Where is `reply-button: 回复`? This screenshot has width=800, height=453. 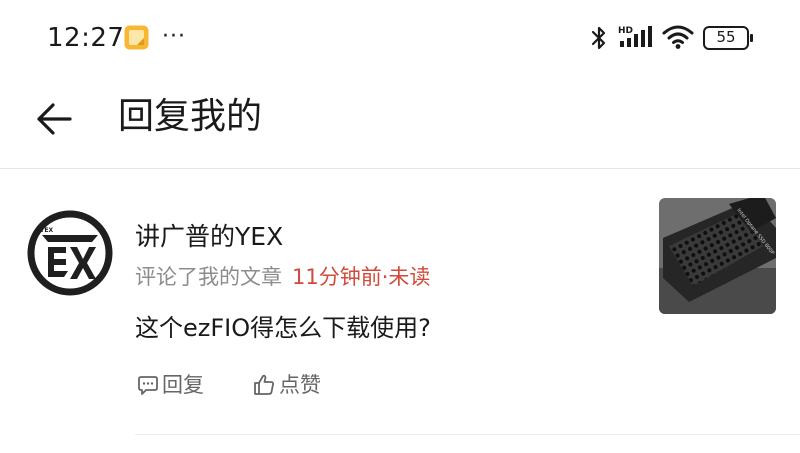
reply-button: 回复 is located at coordinates (170, 385).